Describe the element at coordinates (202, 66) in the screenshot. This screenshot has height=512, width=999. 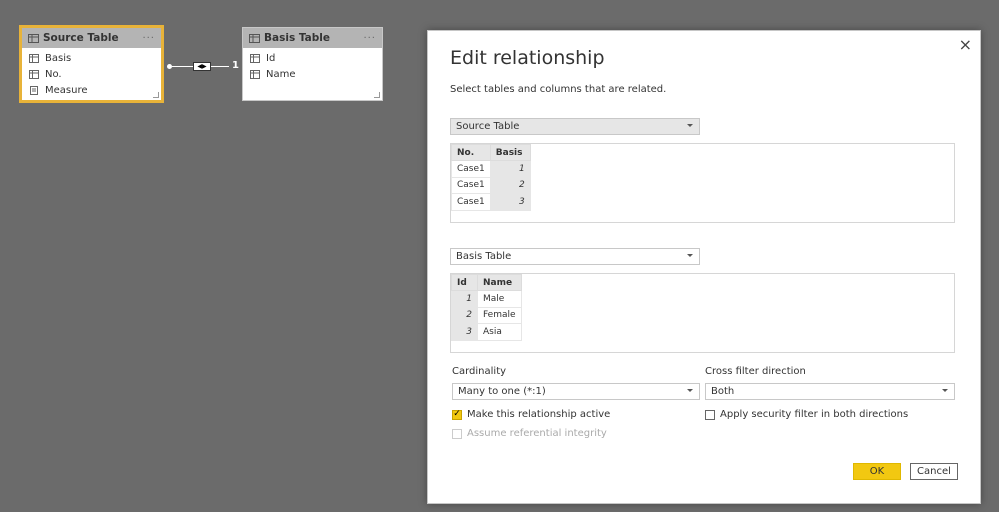
I see `cross-filter-both-icon: ◀▶` at that location.